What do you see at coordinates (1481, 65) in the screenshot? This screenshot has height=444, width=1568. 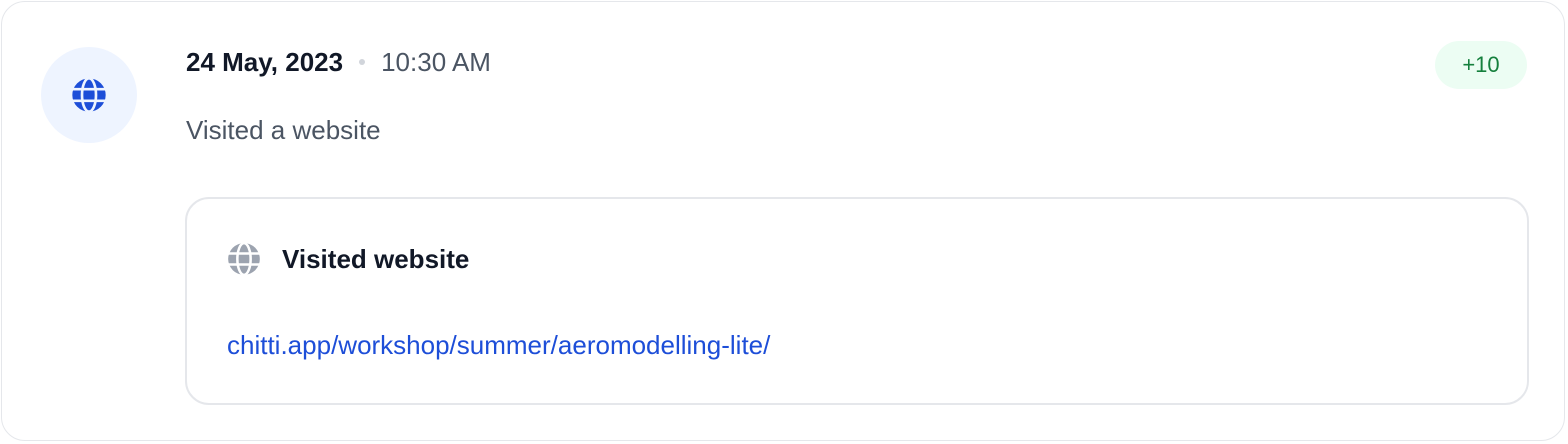 I see `points-badge: +10` at bounding box center [1481, 65].